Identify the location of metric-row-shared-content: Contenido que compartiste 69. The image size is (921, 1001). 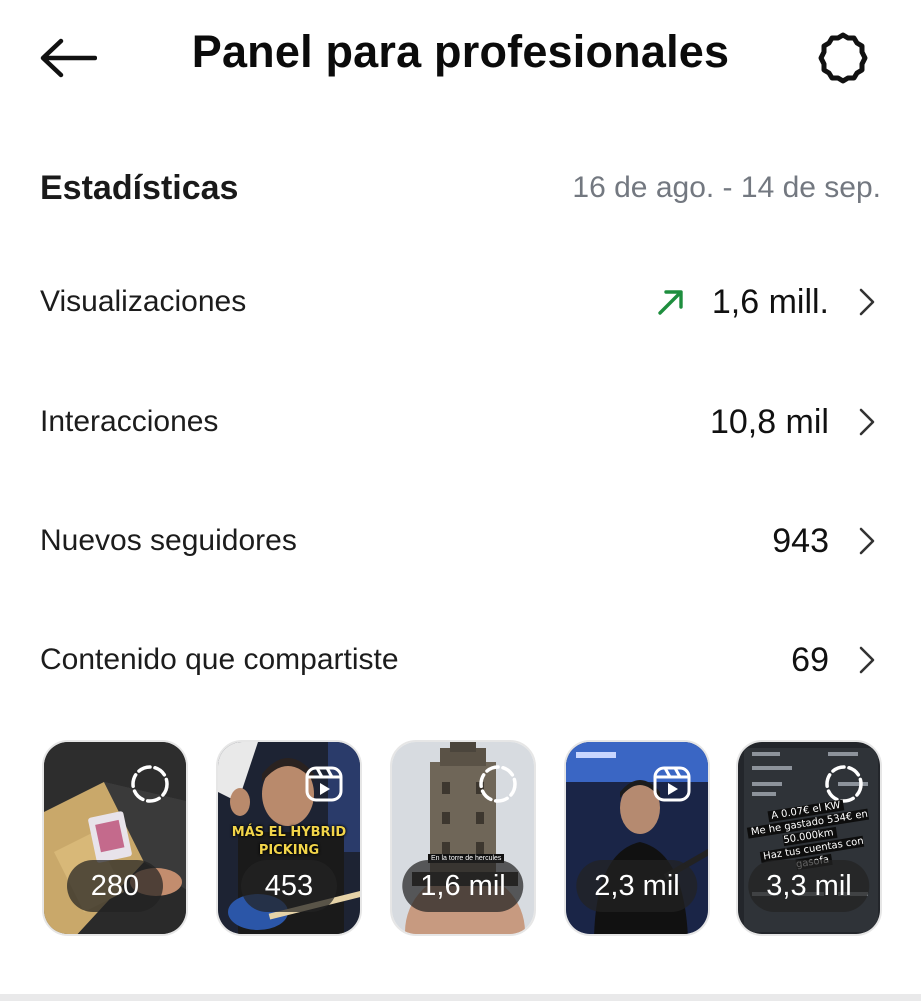
(460, 660).